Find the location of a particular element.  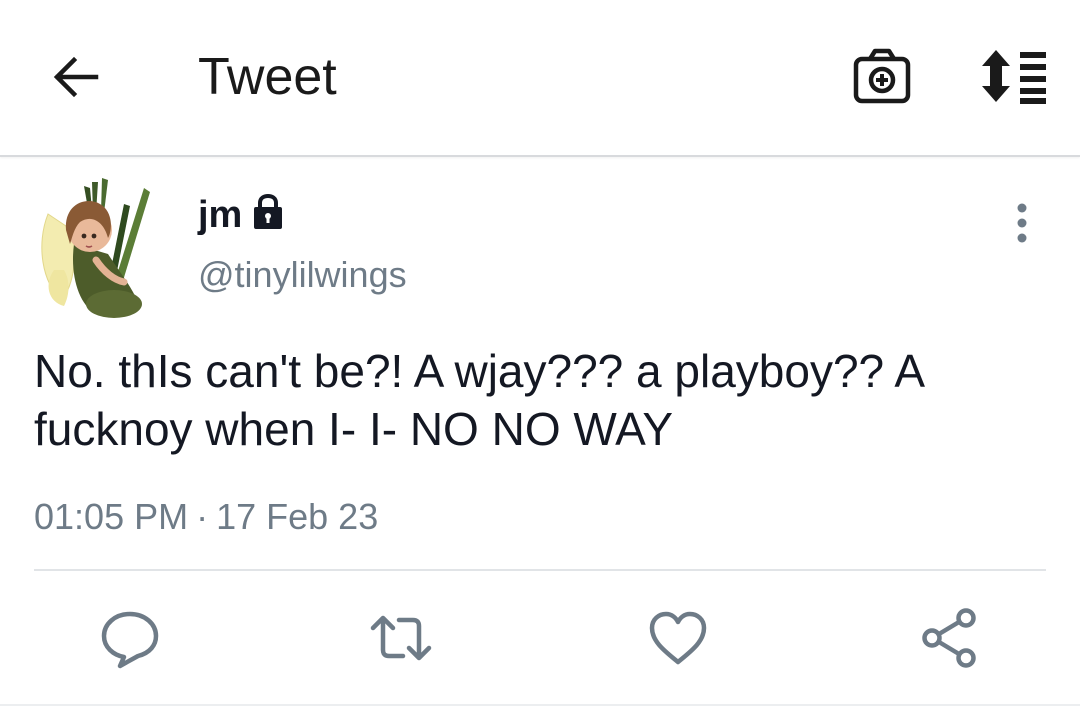

fairy-avatar-image is located at coordinates (95, 248).